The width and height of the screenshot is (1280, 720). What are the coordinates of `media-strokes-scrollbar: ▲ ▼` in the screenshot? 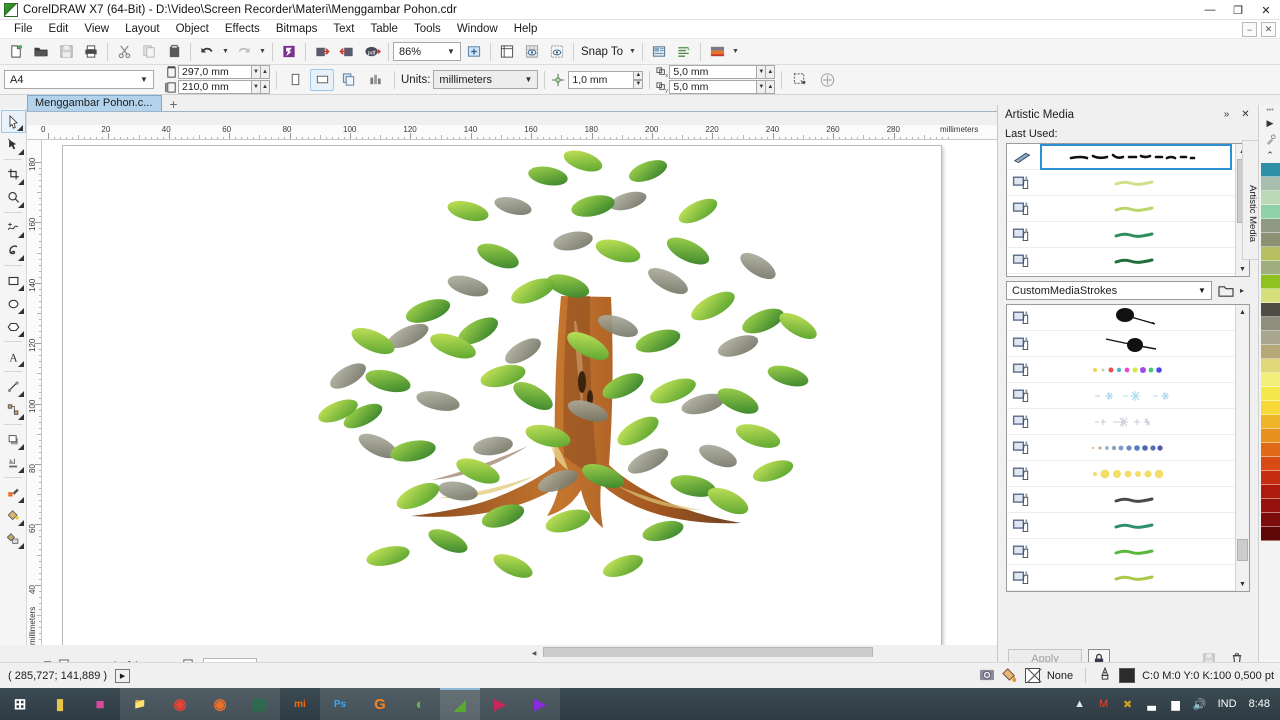 It's located at (1242, 448).